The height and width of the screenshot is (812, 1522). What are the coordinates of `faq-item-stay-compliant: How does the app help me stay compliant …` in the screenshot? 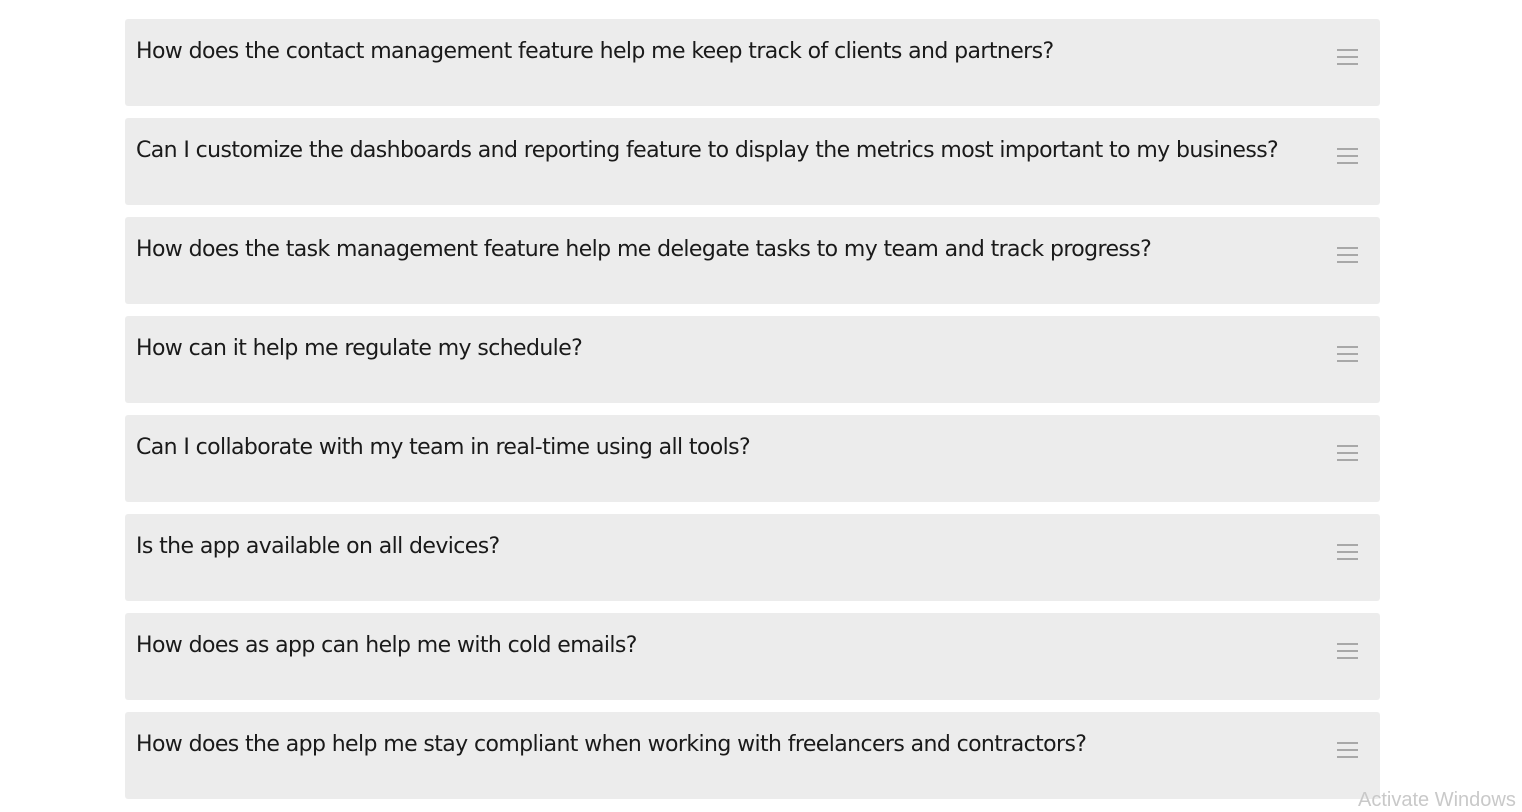 It's located at (752, 755).